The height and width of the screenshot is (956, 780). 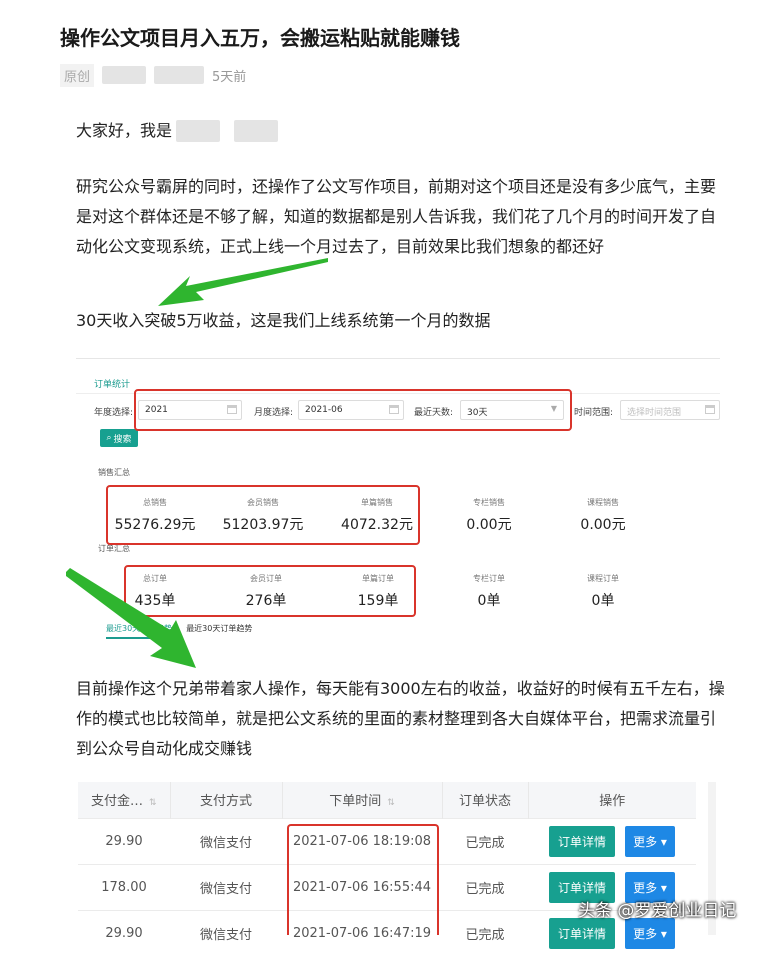 What do you see at coordinates (353, 410) in the screenshot?
I see `highlight-filters` at bounding box center [353, 410].